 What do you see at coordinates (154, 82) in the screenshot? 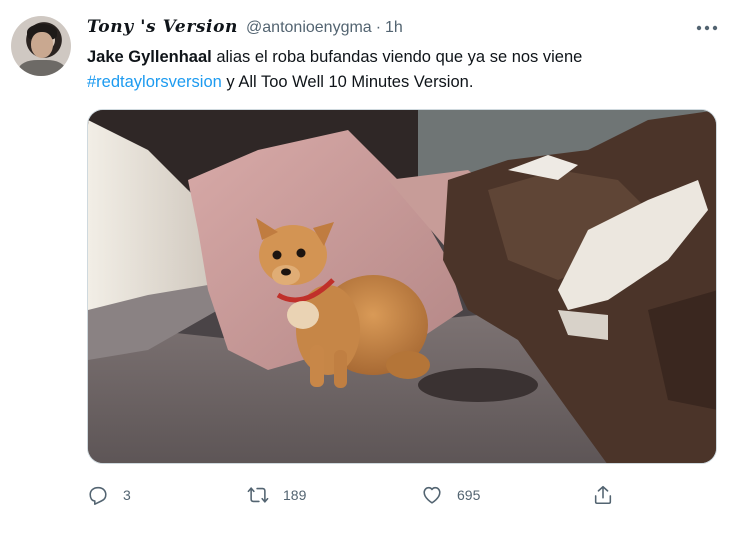
I see `hashtag-link: #redtaylorsversion` at bounding box center [154, 82].